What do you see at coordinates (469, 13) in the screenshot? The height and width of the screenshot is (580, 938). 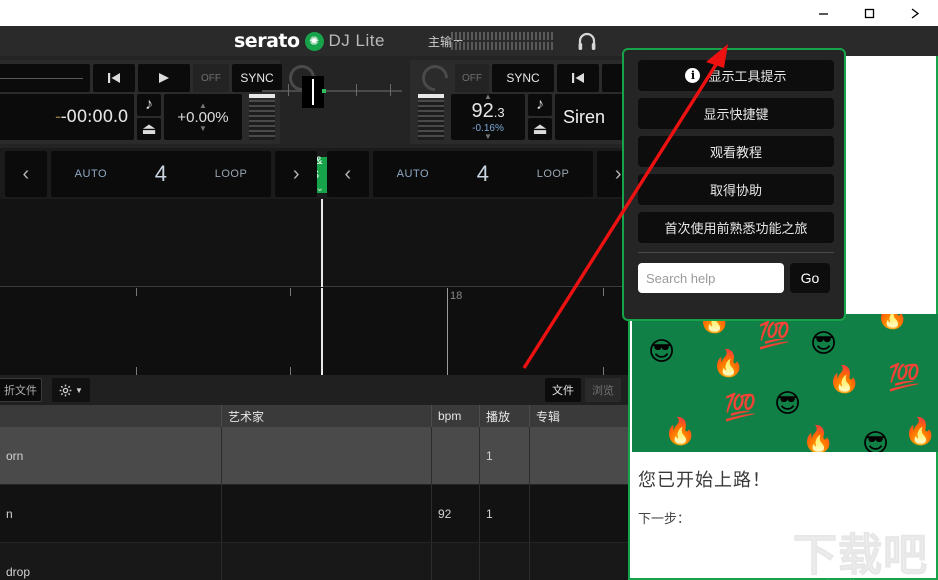 I see `window-titlebar` at bounding box center [469, 13].